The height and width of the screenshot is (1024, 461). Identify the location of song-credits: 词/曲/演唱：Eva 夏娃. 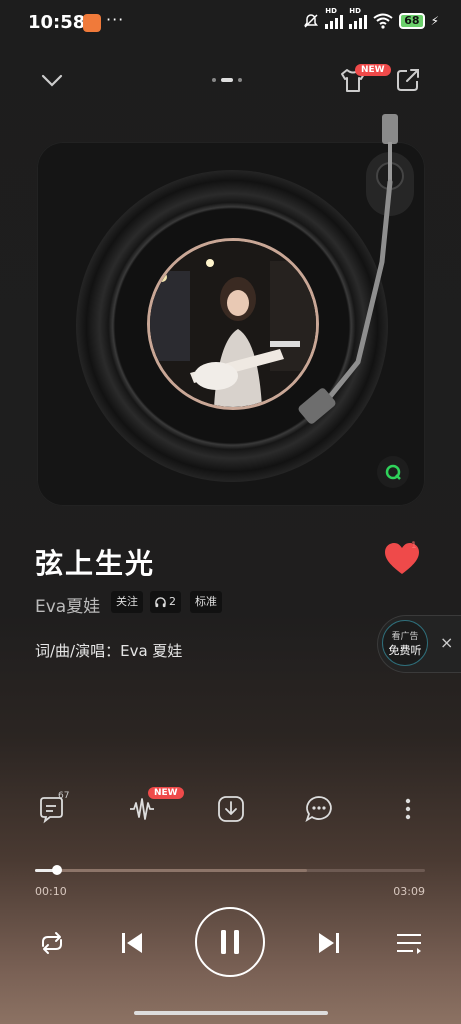
(109, 651).